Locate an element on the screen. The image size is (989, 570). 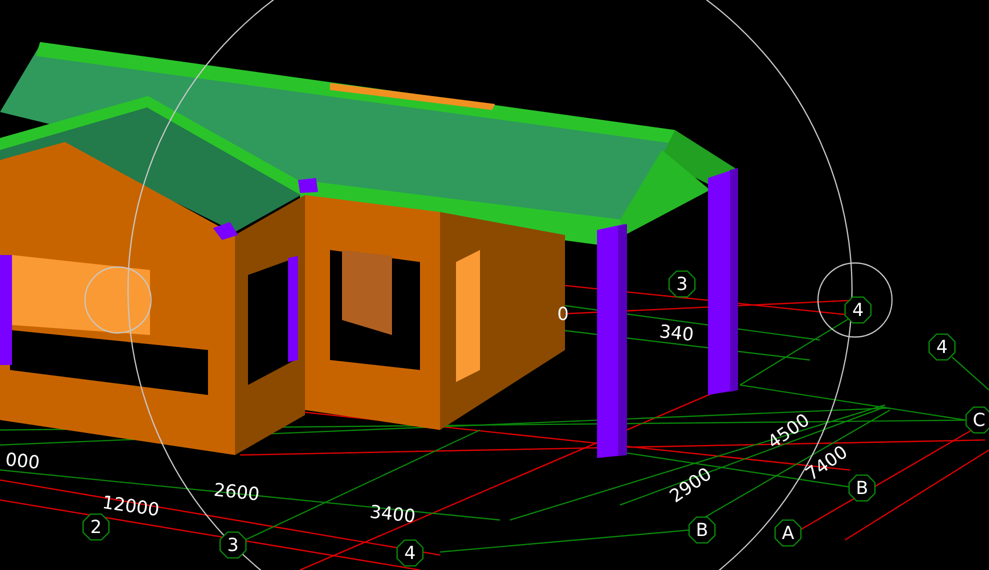
dimension-label: 000 is located at coordinates (22, 461).